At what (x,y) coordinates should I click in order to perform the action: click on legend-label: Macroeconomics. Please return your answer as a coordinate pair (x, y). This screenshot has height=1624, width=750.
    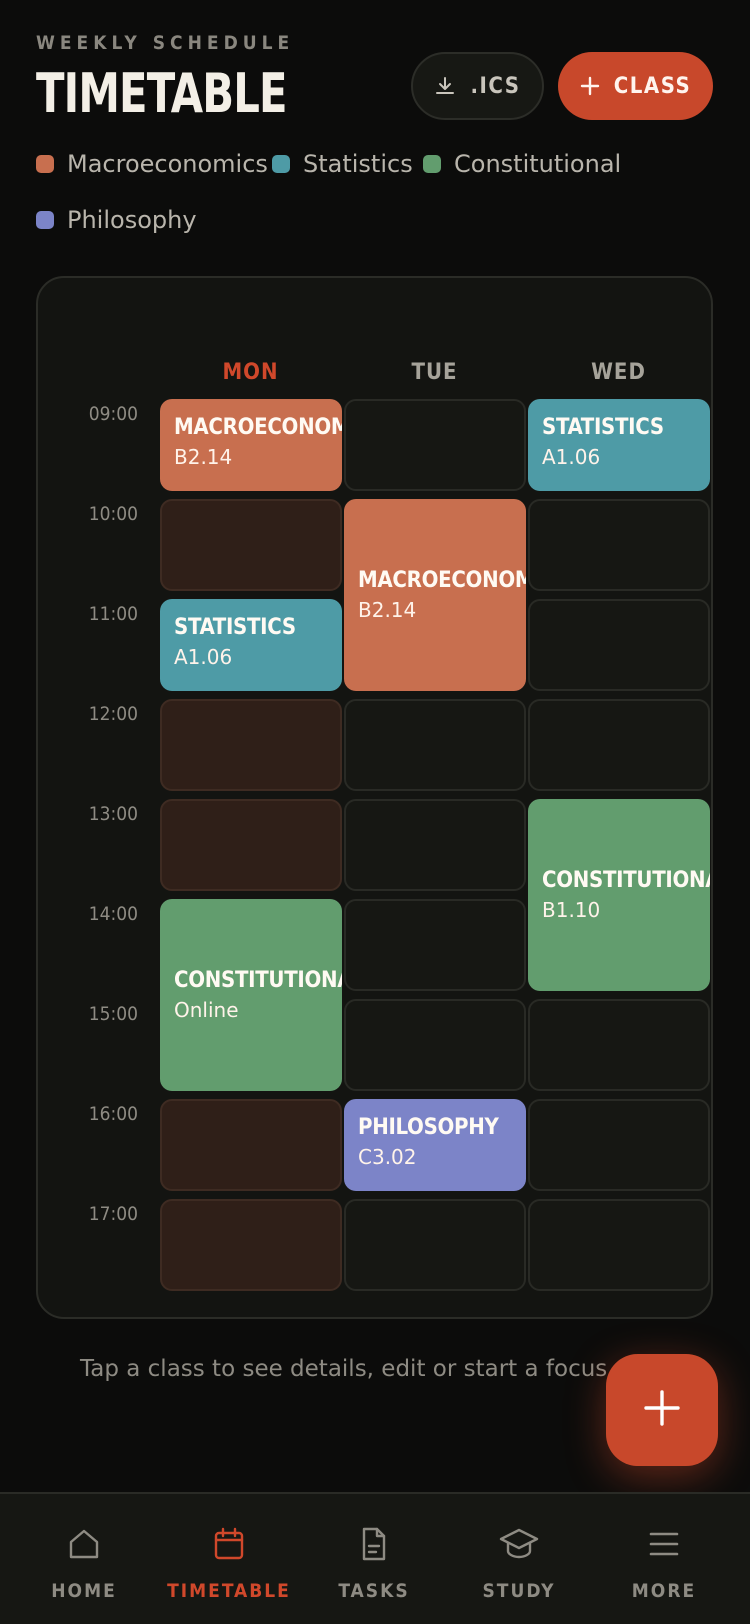
    Looking at the image, I should click on (167, 164).